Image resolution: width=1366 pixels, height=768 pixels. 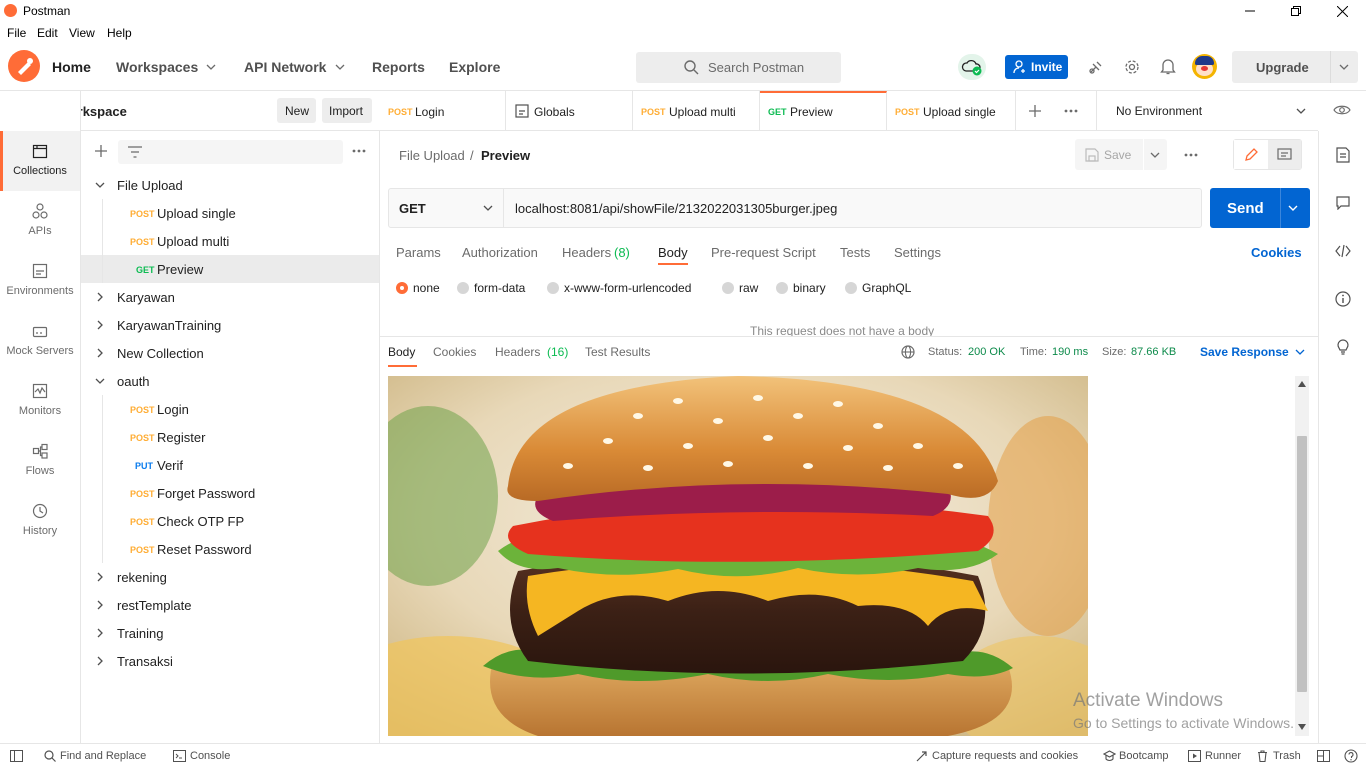 I want to click on nav-explore: Explore, so click(x=474, y=67).